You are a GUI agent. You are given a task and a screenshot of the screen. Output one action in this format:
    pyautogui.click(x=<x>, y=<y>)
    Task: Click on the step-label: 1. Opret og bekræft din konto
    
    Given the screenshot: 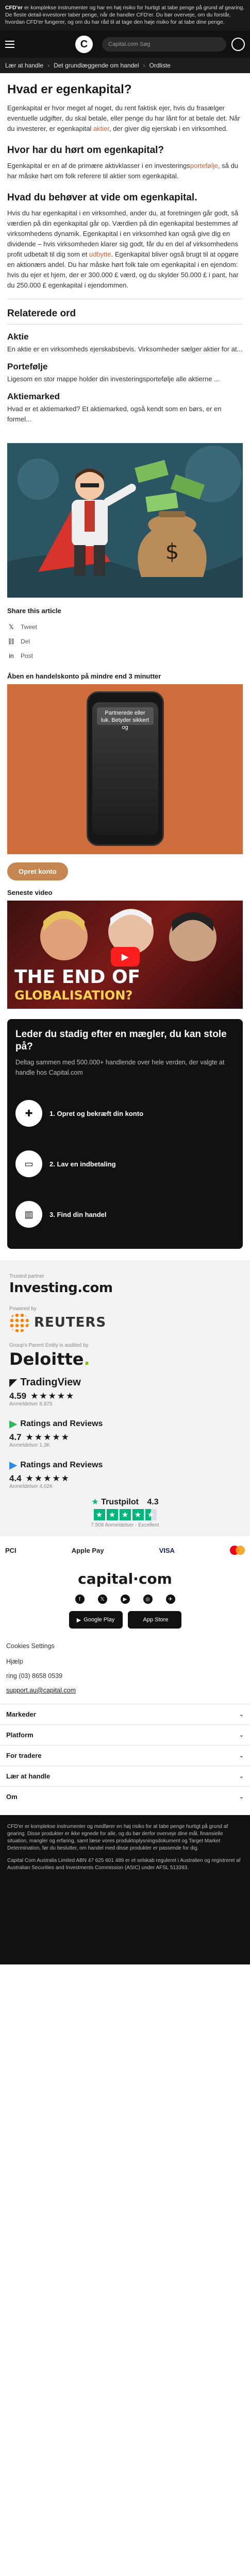 What is the action you would take?
    pyautogui.click(x=96, y=1113)
    